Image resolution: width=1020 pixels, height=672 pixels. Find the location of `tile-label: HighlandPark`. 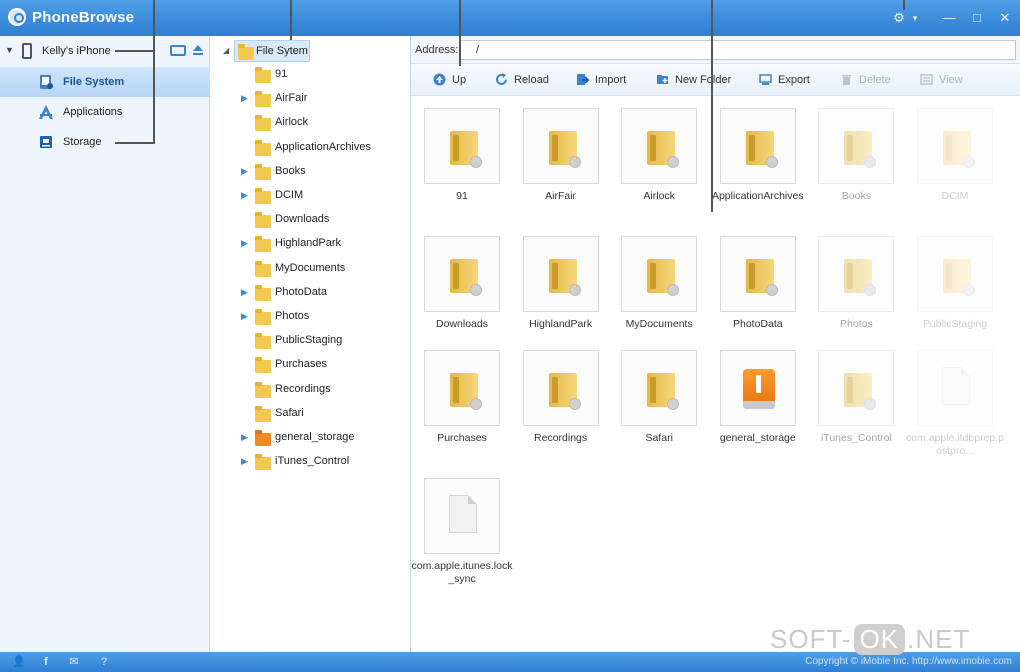

tile-label: HighlandPark is located at coordinates (561, 324).